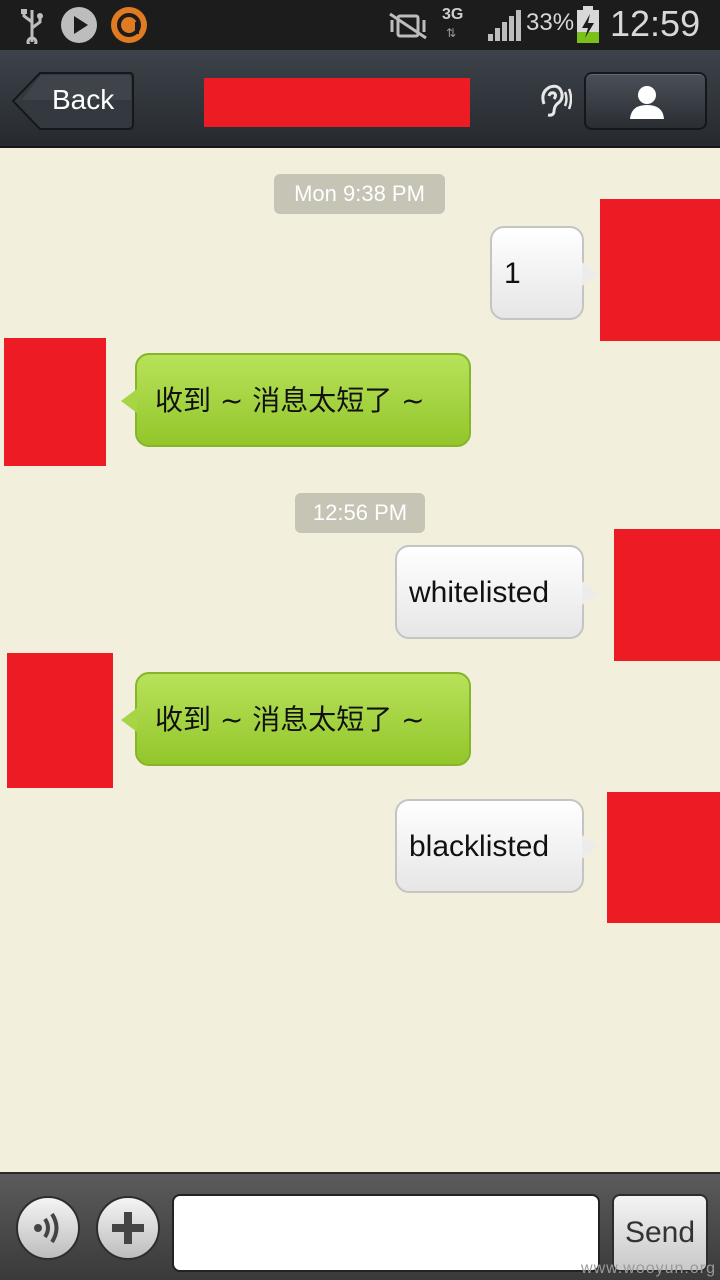 The height and width of the screenshot is (1280, 720). Describe the element at coordinates (451, 33) in the screenshot. I see `data-activity-icon: ⇅` at that location.